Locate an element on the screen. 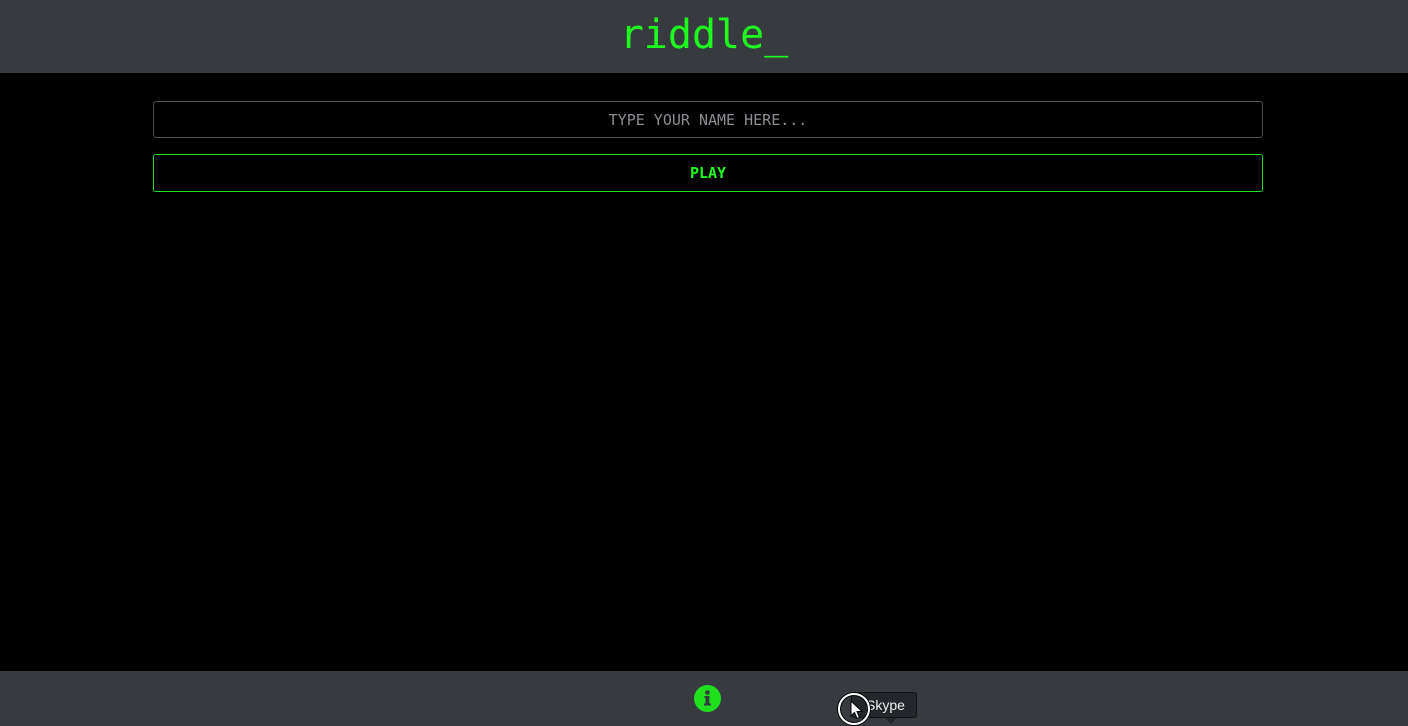 This screenshot has width=1408, height=726. mouse-pointer-icon is located at coordinates (857, 710).